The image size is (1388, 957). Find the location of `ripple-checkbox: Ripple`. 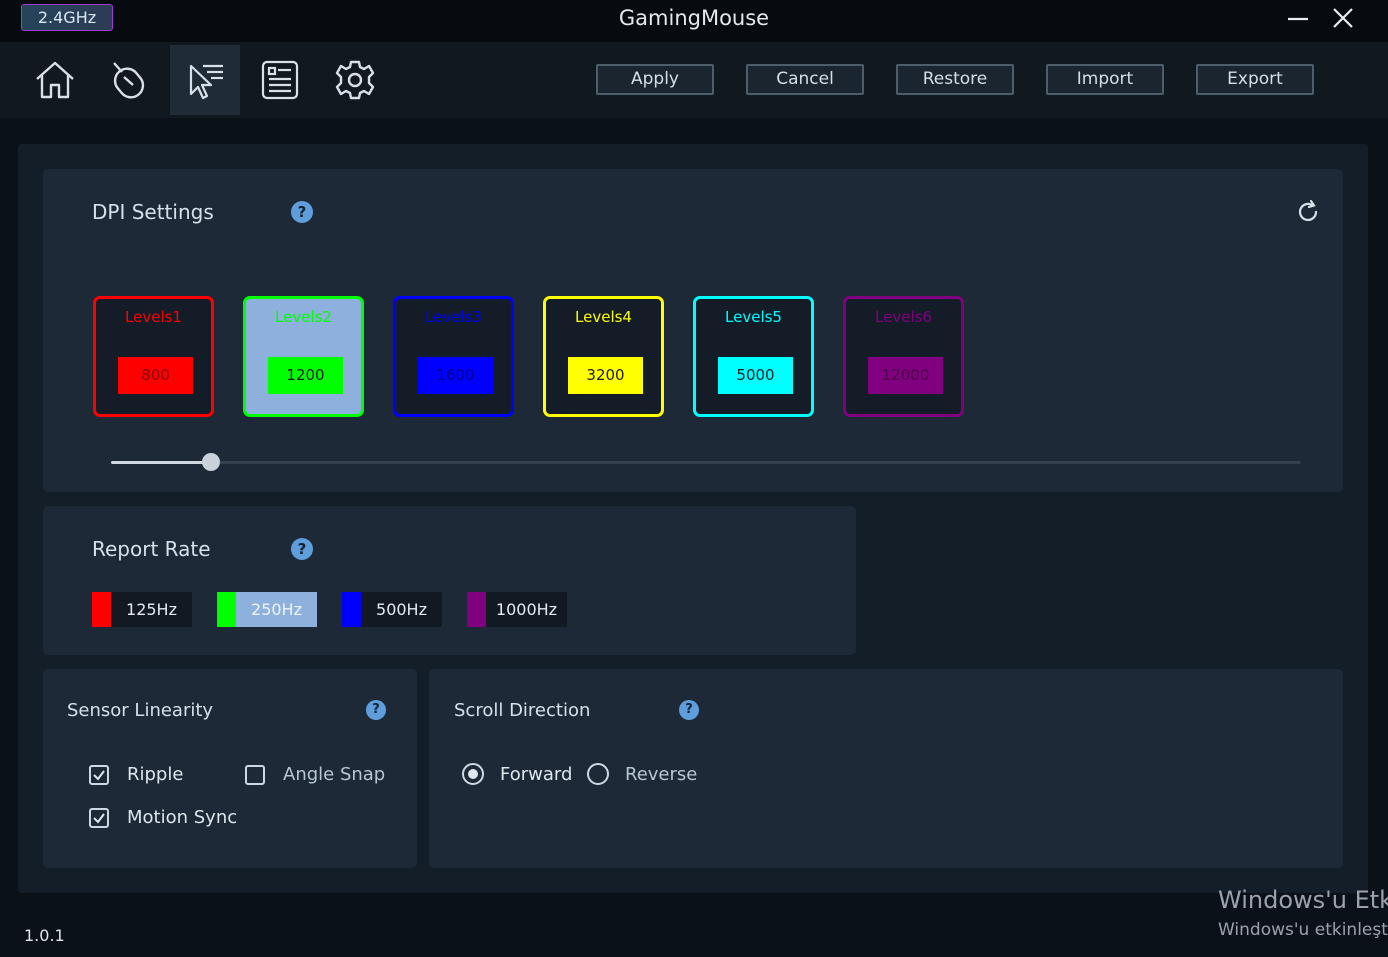

ripple-checkbox: Ripple is located at coordinates (136, 774).